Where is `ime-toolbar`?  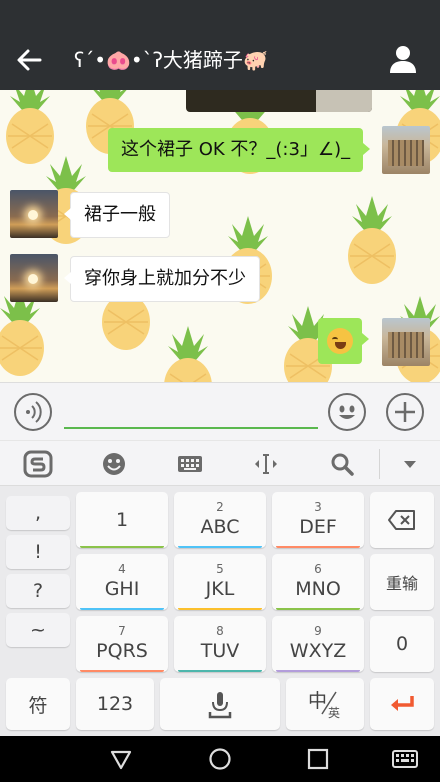 ime-toolbar is located at coordinates (220, 463).